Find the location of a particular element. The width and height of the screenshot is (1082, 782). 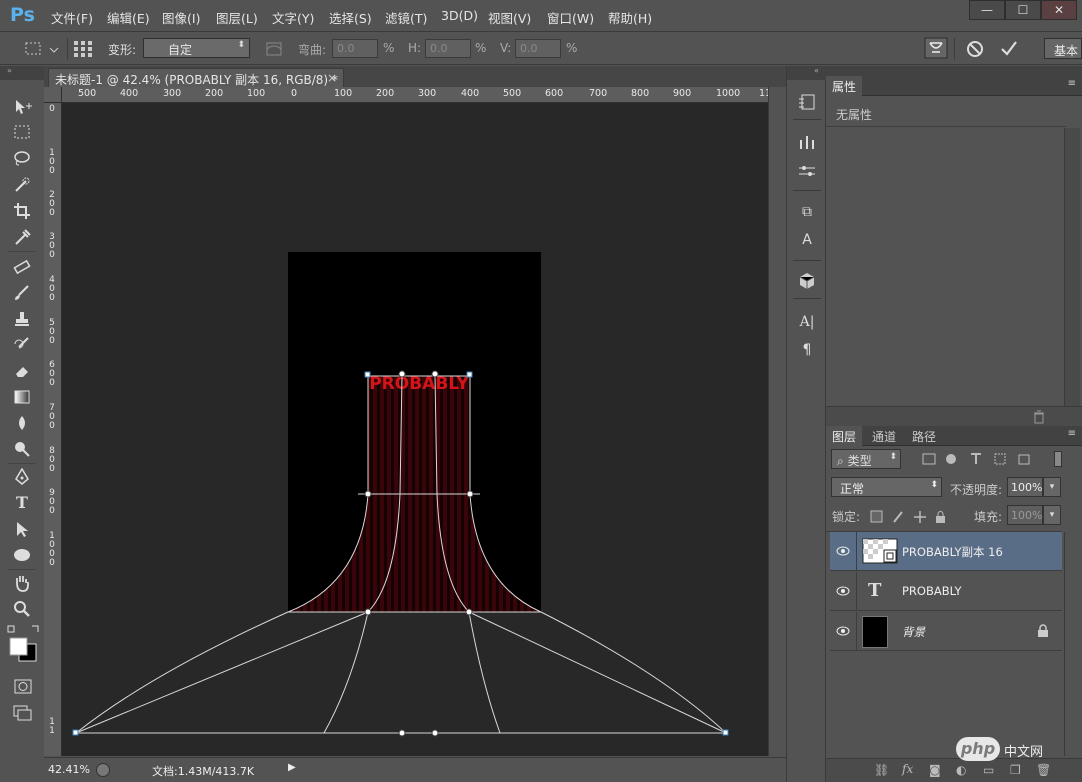

screen-mode-icon is located at coordinates (23, 713).